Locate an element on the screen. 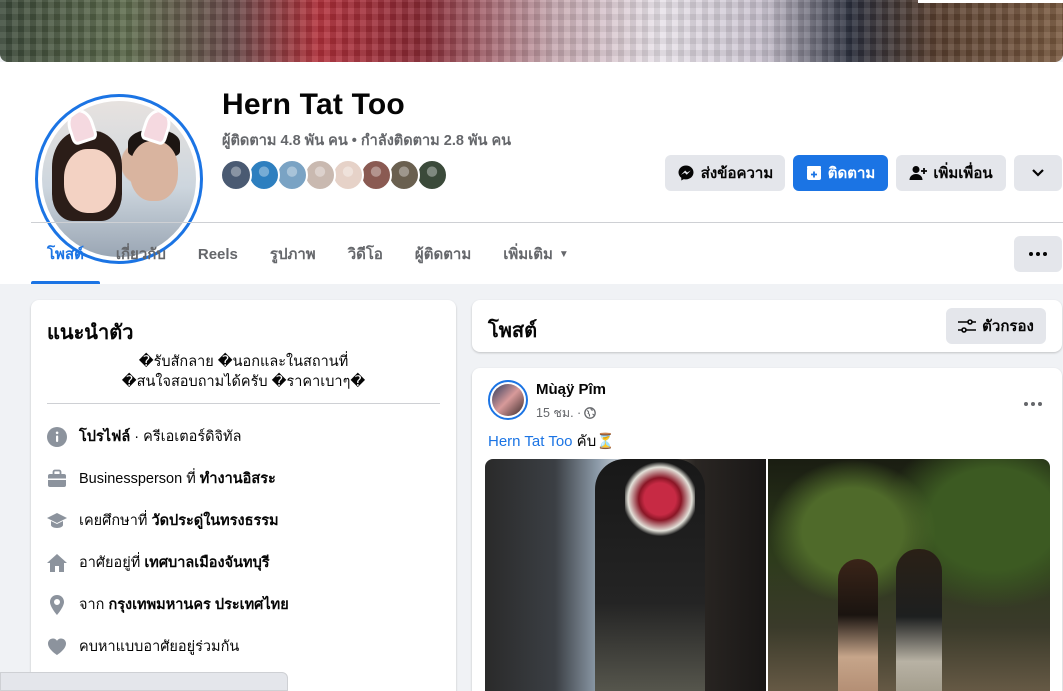  briefcase-icon is located at coordinates (57, 479).